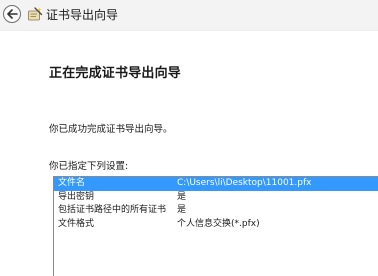 The height and width of the screenshot is (276, 378). I want to click on back-arrow-icon, so click(12, 14).